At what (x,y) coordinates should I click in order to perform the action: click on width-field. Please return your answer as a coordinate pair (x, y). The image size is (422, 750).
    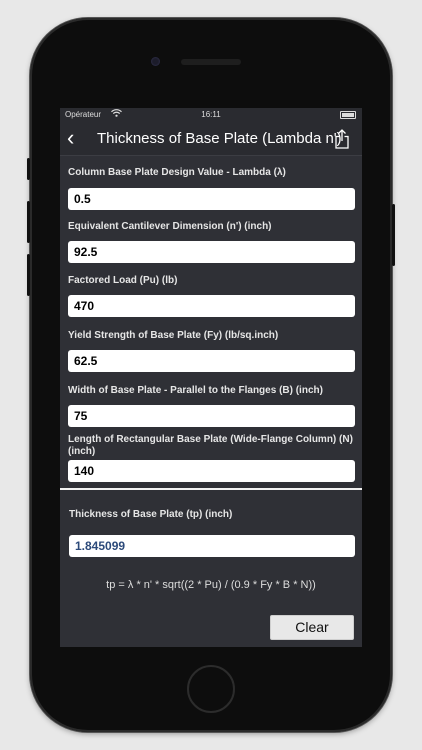
    Looking at the image, I should click on (211, 416).